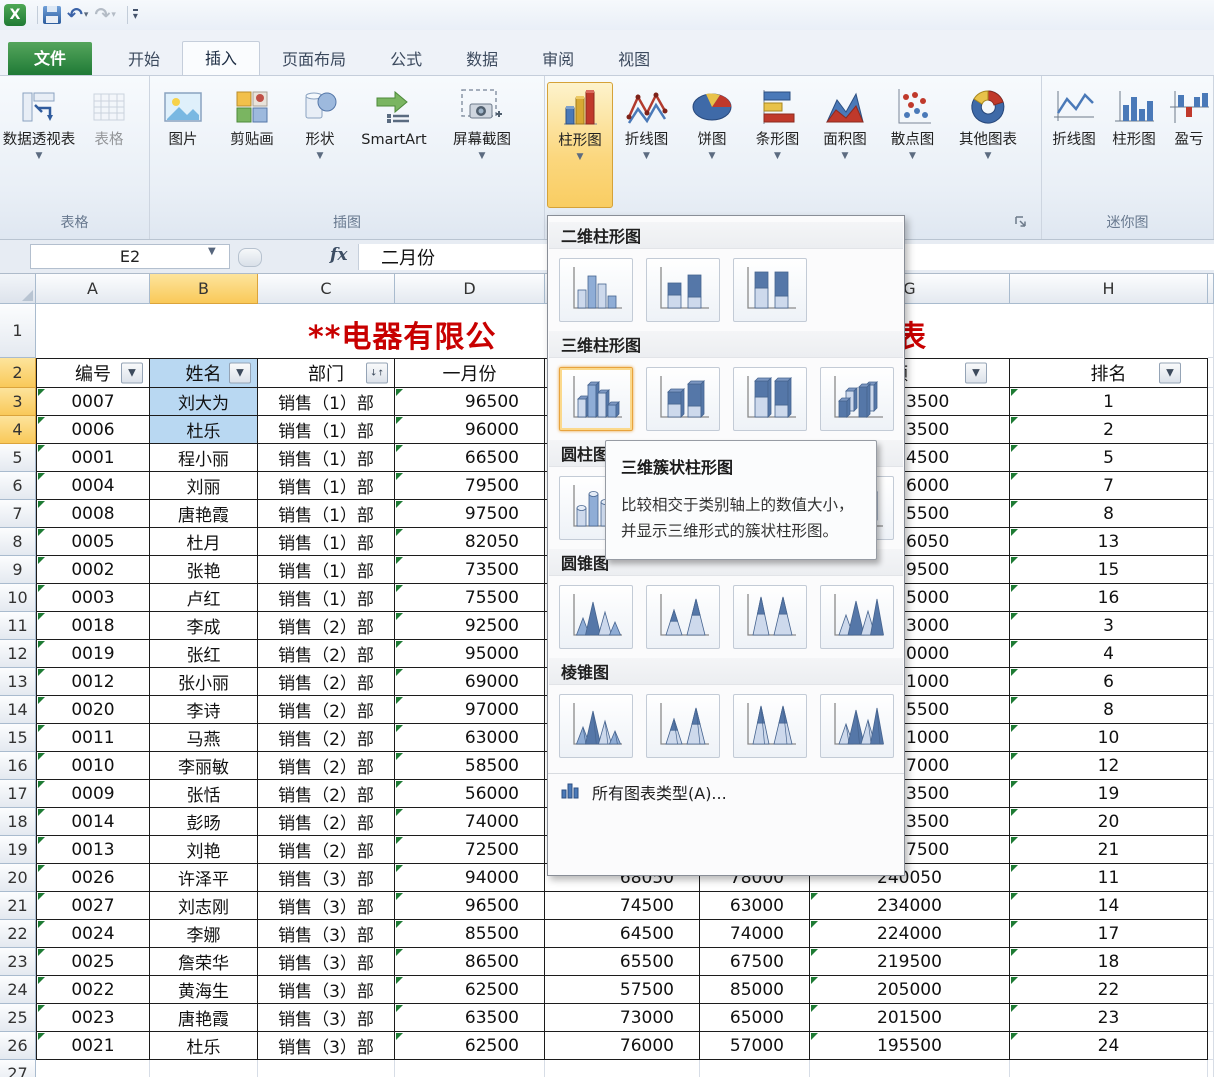 This screenshot has height=1077, width=1214. I want to click on cell-H5: 5, so click(1109, 458).